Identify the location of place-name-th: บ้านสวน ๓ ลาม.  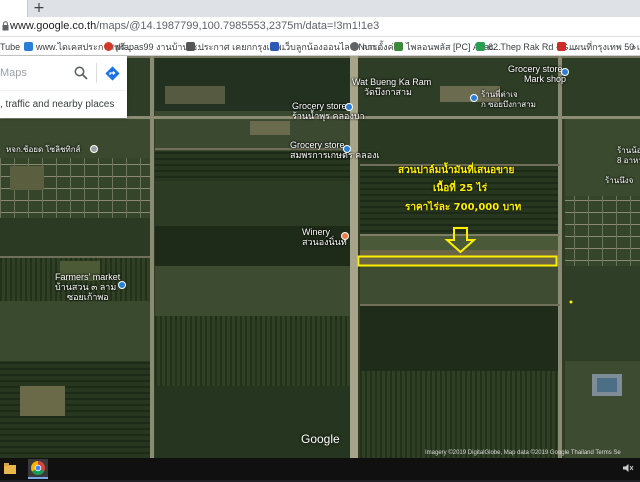
(86, 287).